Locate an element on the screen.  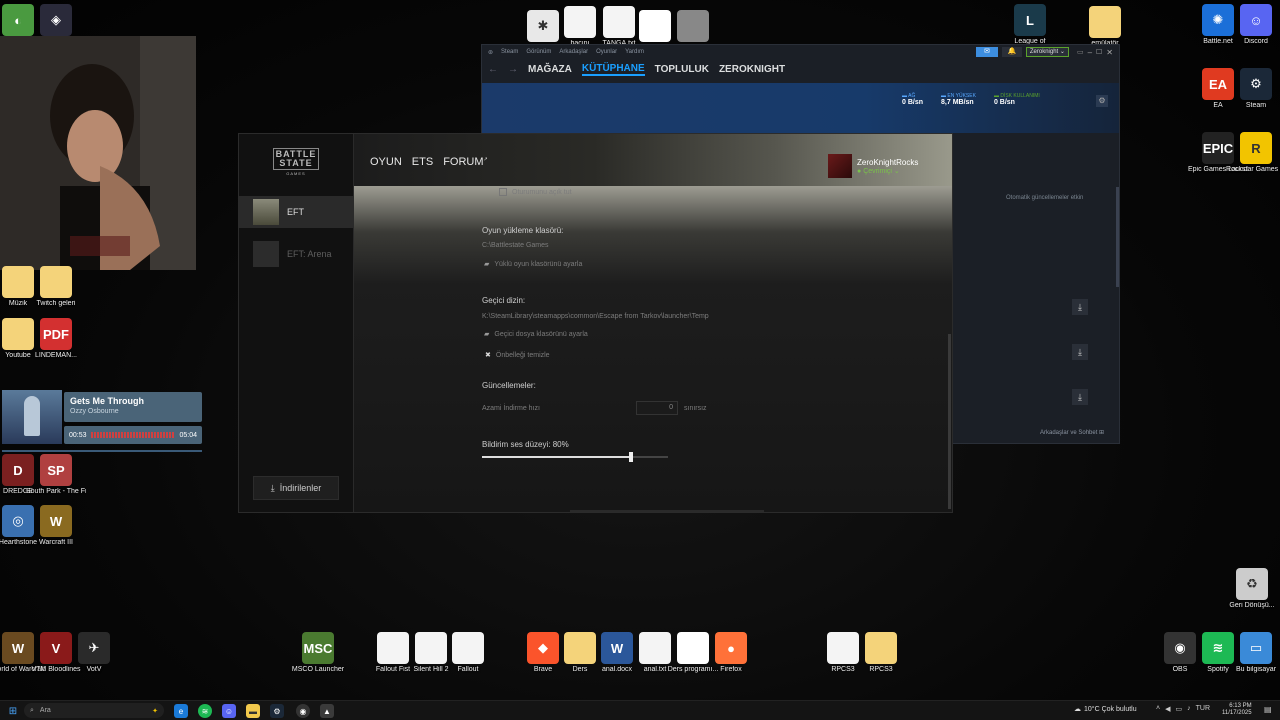
nav-forum: FORUM↗ is located at coordinates (465, 162).